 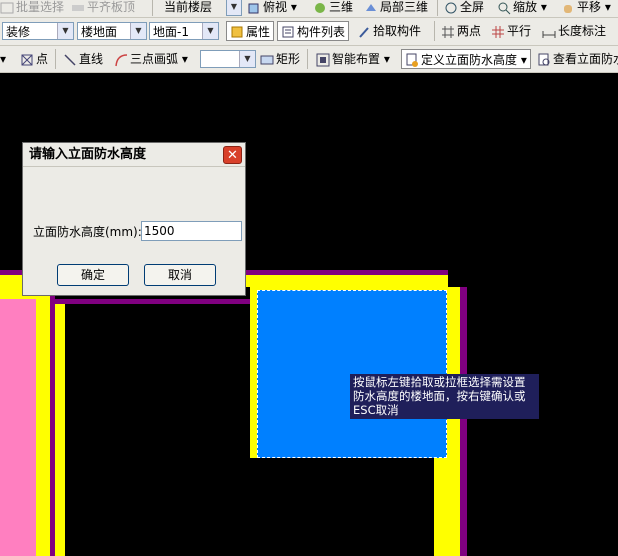 I want to click on three-d-button: 三维, so click(x=333, y=8).